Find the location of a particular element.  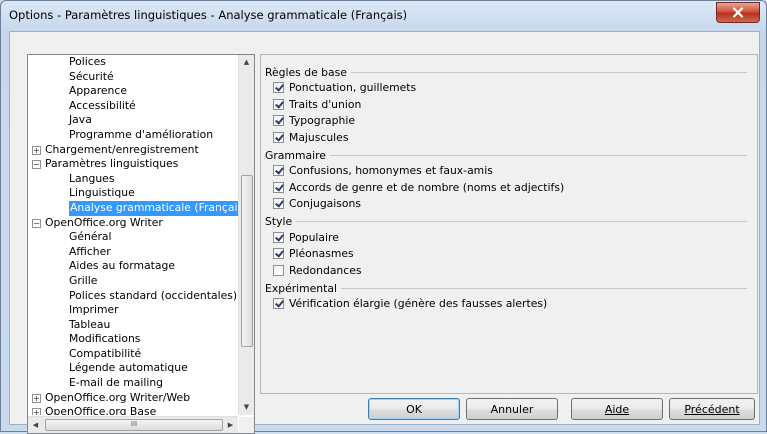

tree-item: + Chargement/enregistrement is located at coordinates (133, 150).